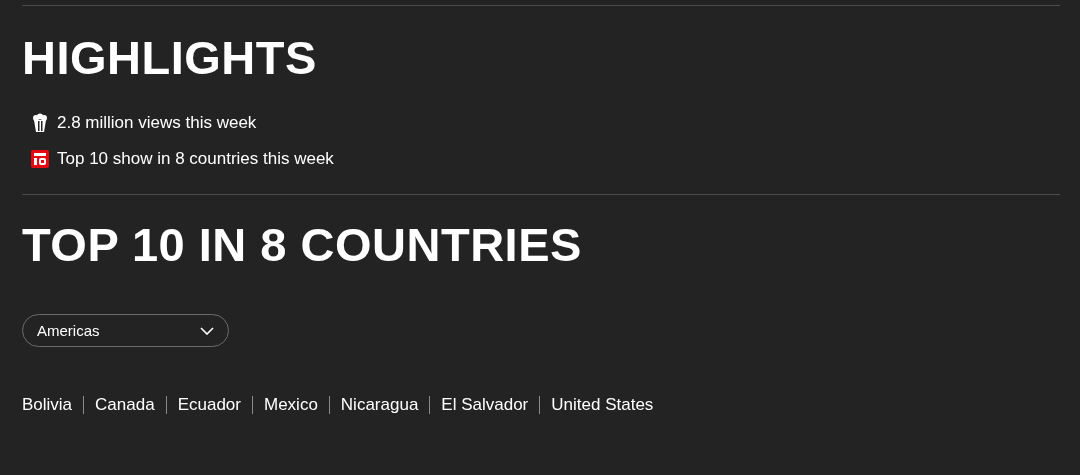 This screenshot has width=1080, height=475. What do you see at coordinates (40, 159) in the screenshot?
I see `top-ten-icon` at bounding box center [40, 159].